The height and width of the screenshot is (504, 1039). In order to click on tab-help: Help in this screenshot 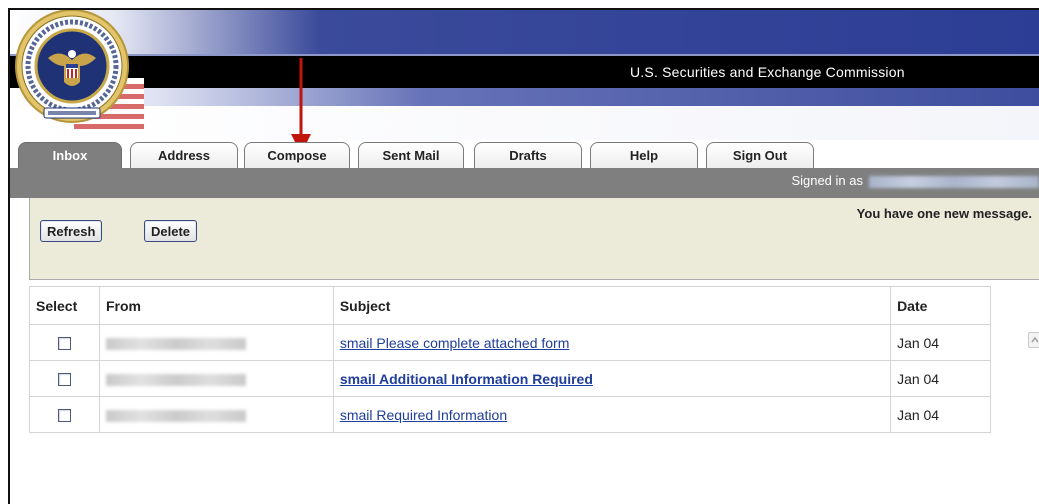, I will do `click(644, 156)`.